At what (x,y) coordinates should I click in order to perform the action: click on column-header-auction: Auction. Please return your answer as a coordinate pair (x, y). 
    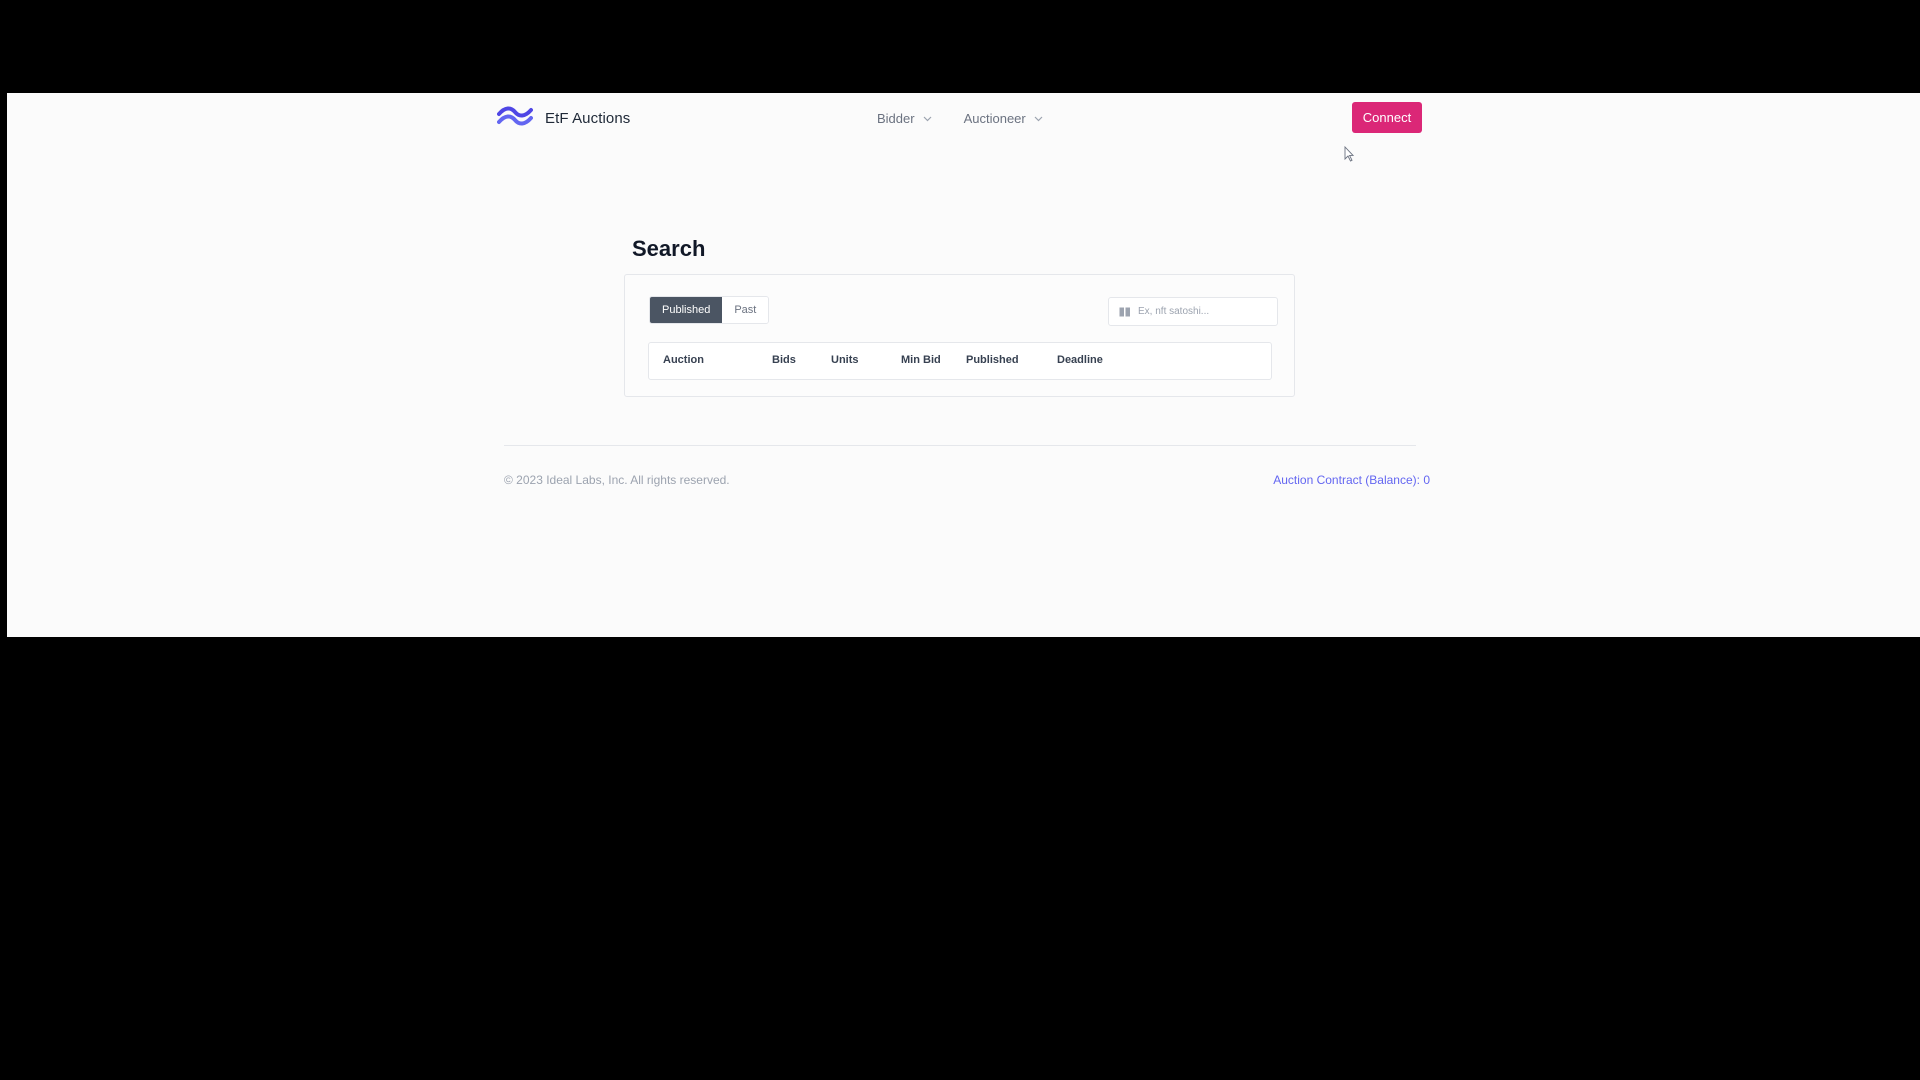
    Looking at the image, I should click on (683, 360).